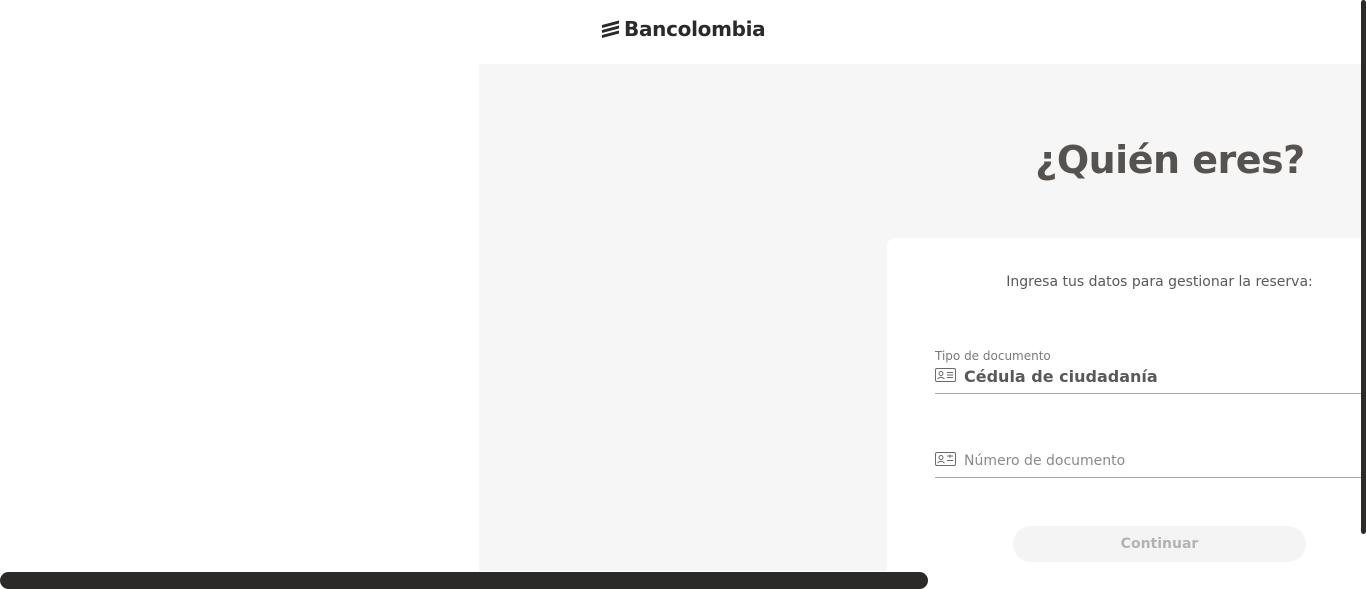 Image resolution: width=1366 pixels, height=589 pixels. Describe the element at coordinates (610, 29) in the screenshot. I see `bancolombia-stripes-icon` at that location.